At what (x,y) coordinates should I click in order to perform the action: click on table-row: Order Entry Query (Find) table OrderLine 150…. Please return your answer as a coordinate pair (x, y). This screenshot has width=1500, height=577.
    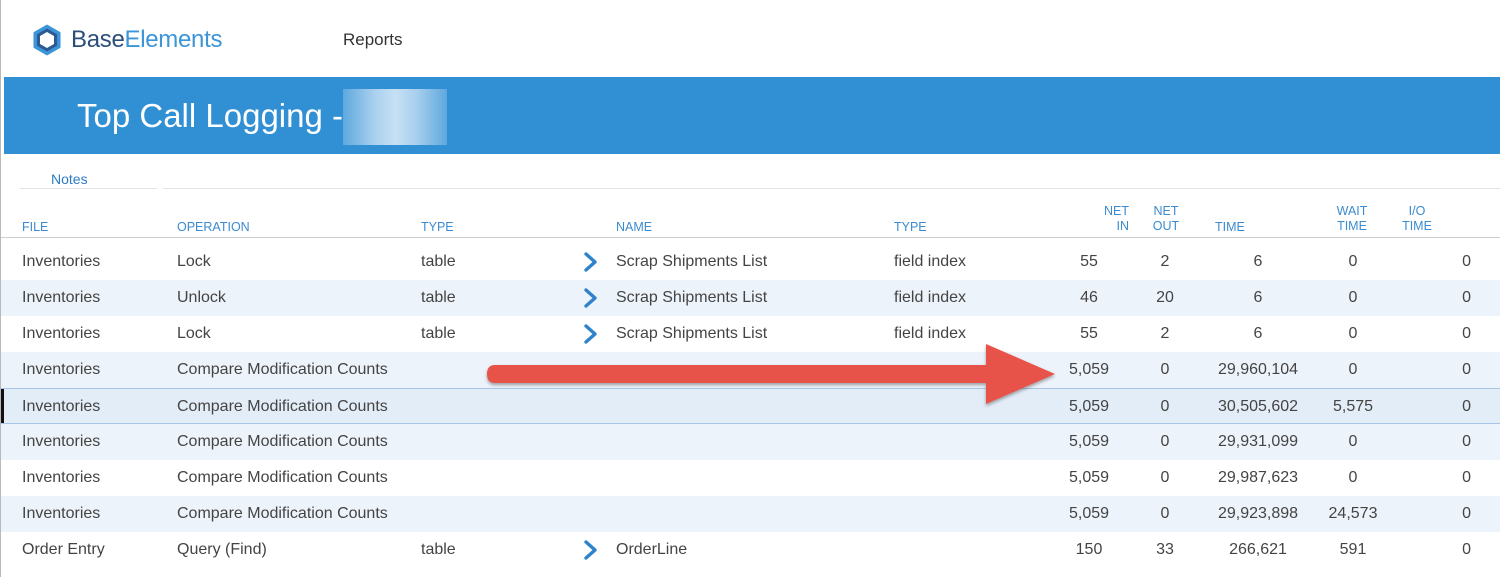
    Looking at the image, I should click on (750, 550).